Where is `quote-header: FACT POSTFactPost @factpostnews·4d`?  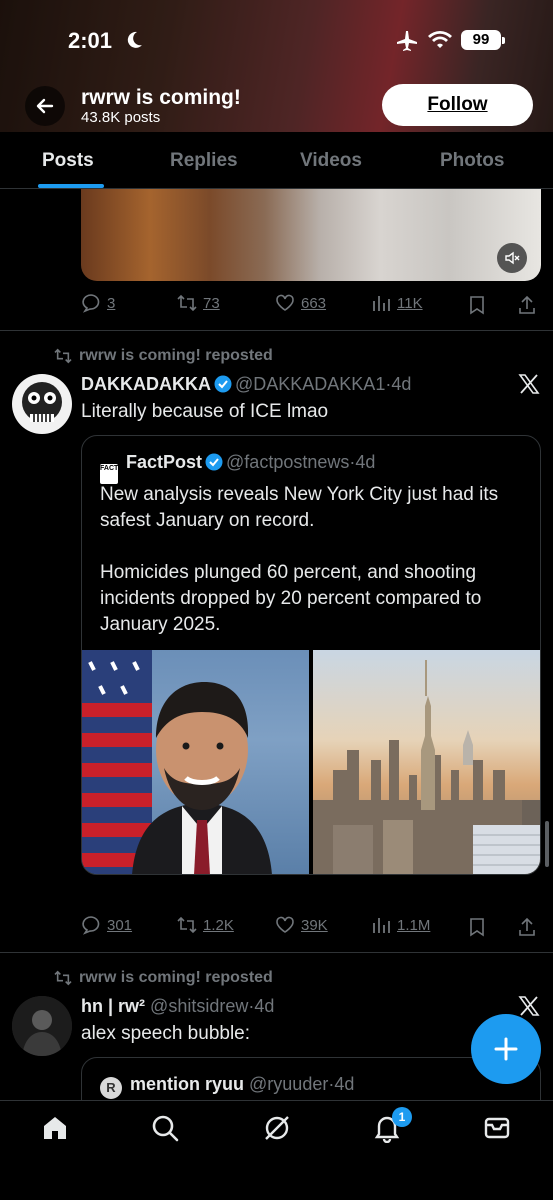
quote-header: FACT POSTFactPost @factpostnews·4d is located at coordinates (237, 468).